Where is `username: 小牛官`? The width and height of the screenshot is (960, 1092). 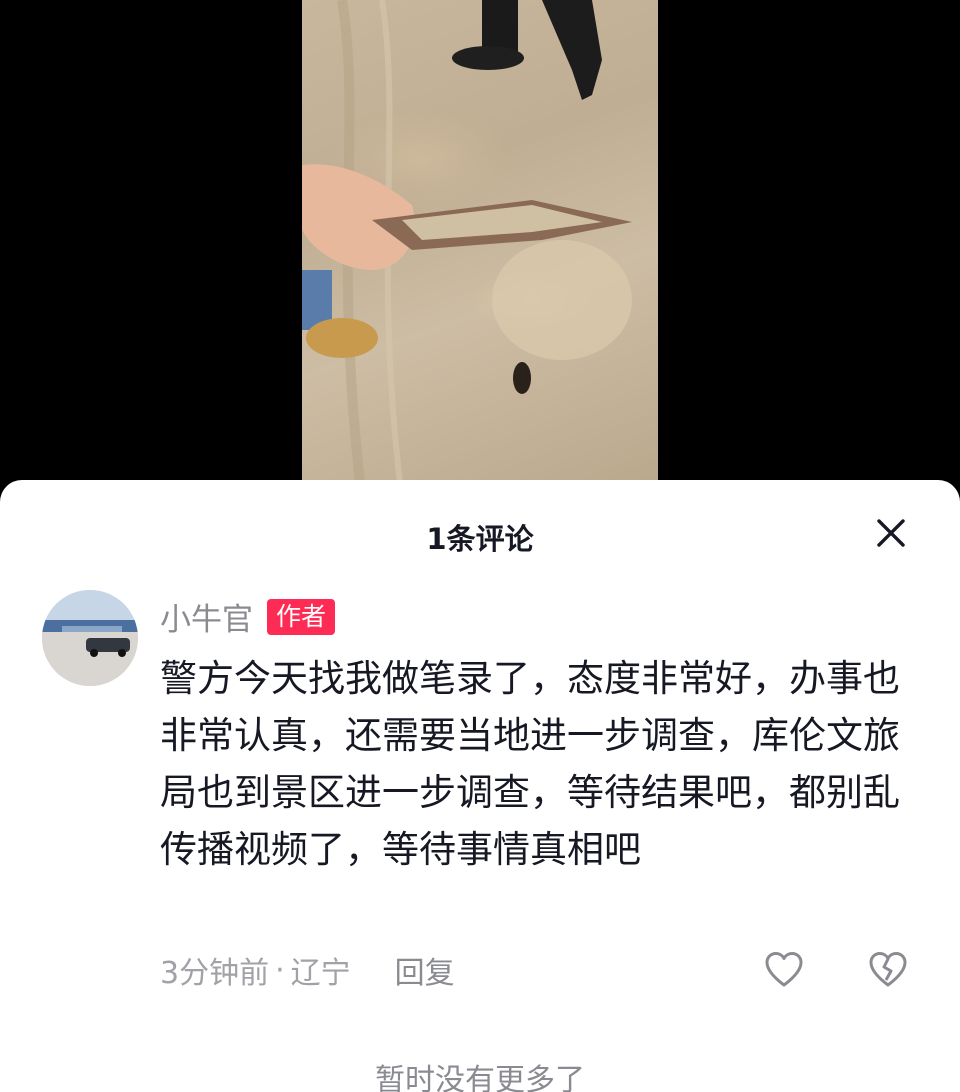
username: 小牛官 is located at coordinates (206, 616).